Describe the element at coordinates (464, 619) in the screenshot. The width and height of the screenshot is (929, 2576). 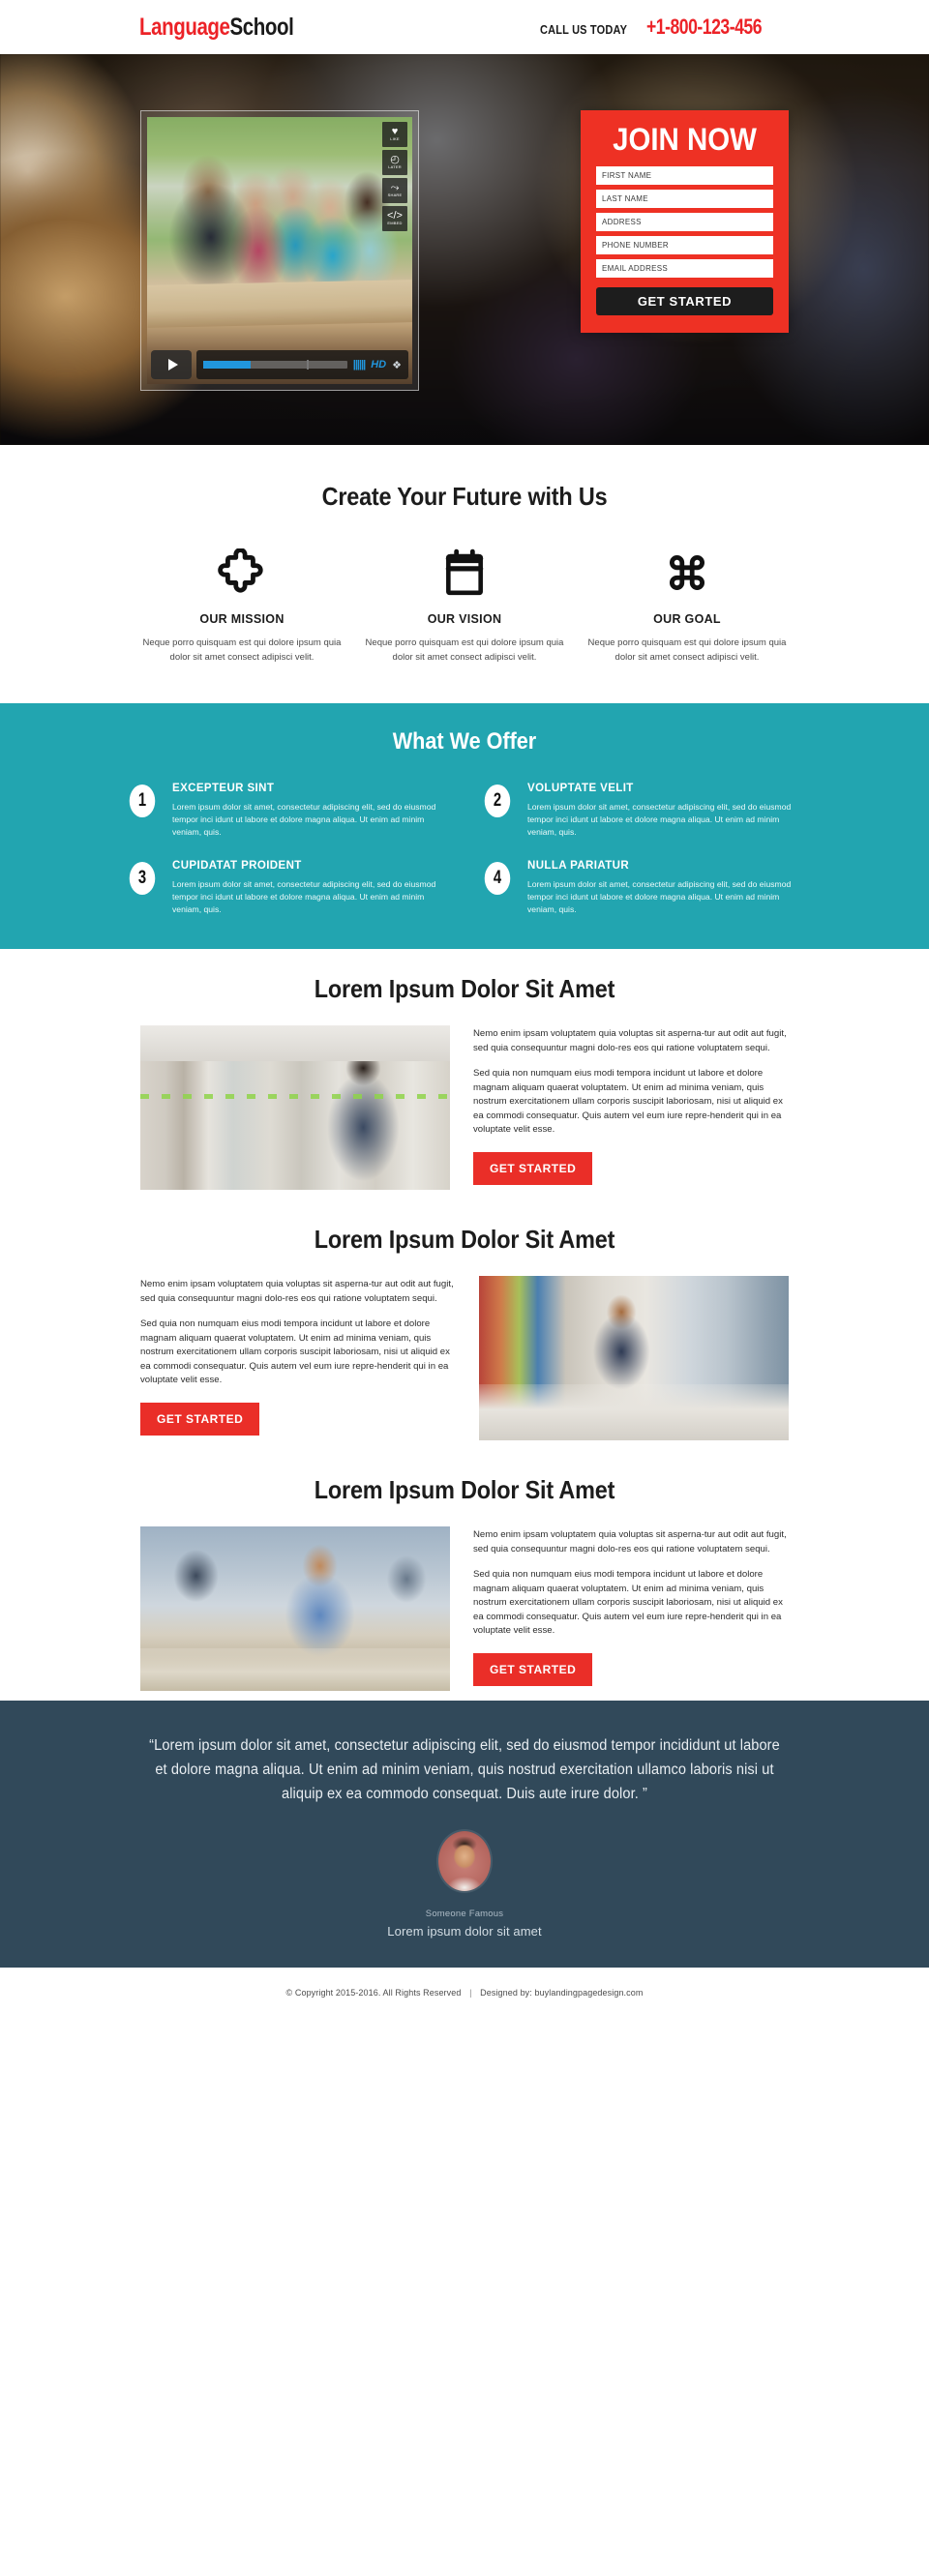
I see `feature-title: OUR VISION` at that location.